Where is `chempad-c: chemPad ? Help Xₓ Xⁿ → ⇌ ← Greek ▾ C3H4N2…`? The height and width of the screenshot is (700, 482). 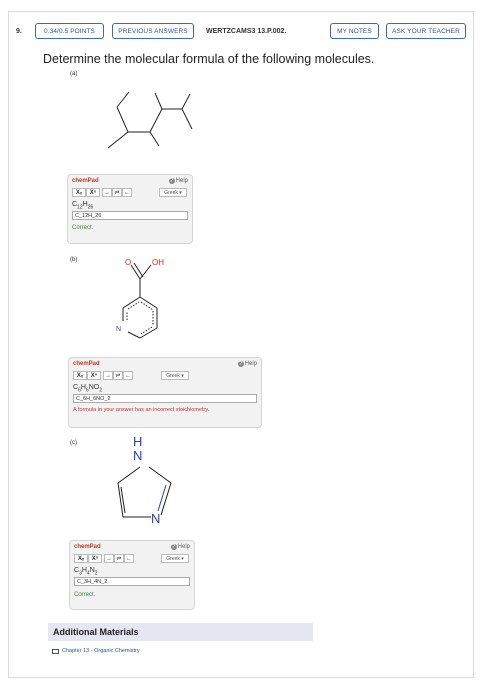 chempad-c: chemPad ? Help Xₓ Xⁿ → ⇌ ← Greek ▾ C3H4N2… is located at coordinates (132, 575).